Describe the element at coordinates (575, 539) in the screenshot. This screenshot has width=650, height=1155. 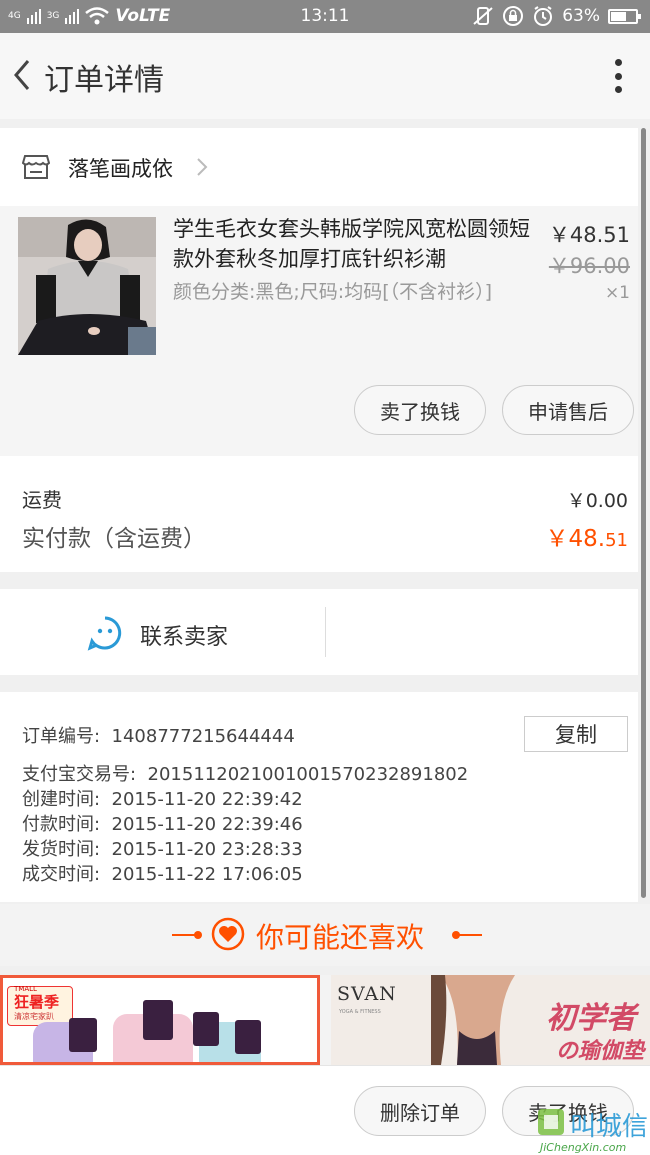
I see `paid-value-main: ￥48.` at that location.